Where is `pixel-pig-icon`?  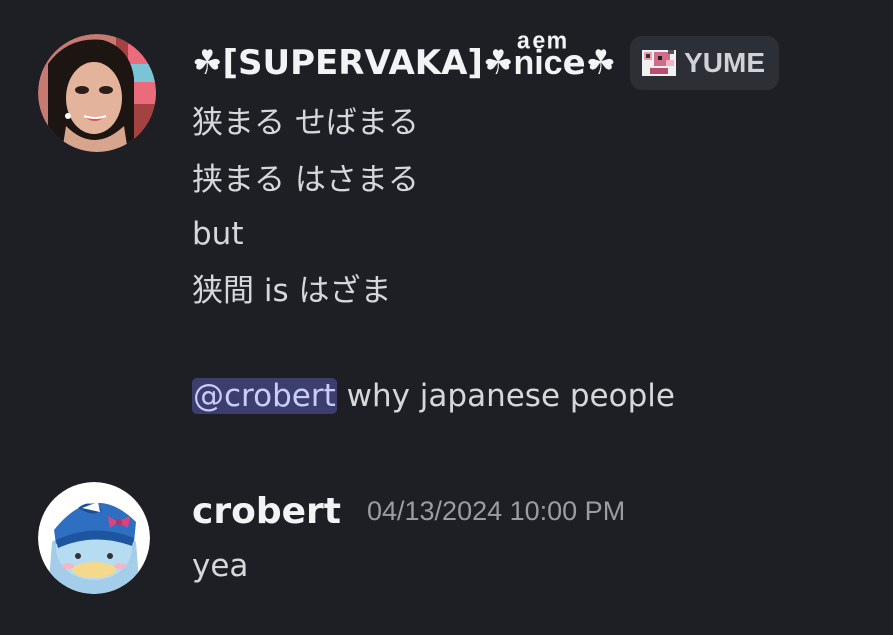
pixel-pig-icon is located at coordinates (659, 63).